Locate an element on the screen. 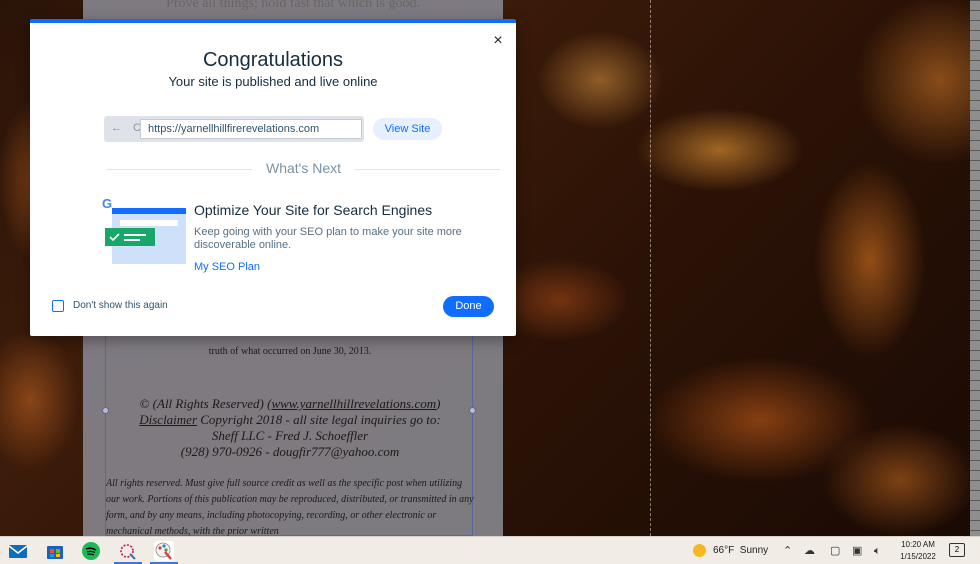 The width and height of the screenshot is (980, 564). sun-icon is located at coordinates (699, 550).